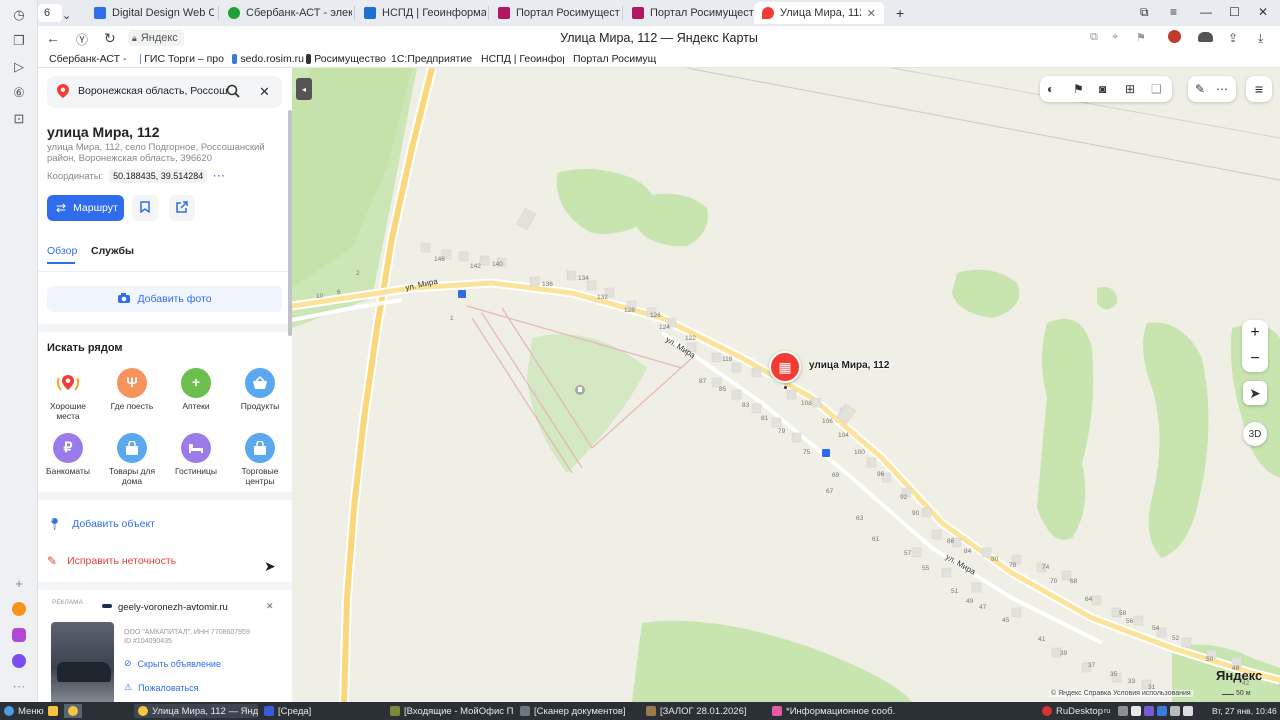 This screenshot has height=720, width=1280. What do you see at coordinates (1072, 711) in the screenshot?
I see `tray-rudesktop: RuDesktop` at bounding box center [1072, 711].